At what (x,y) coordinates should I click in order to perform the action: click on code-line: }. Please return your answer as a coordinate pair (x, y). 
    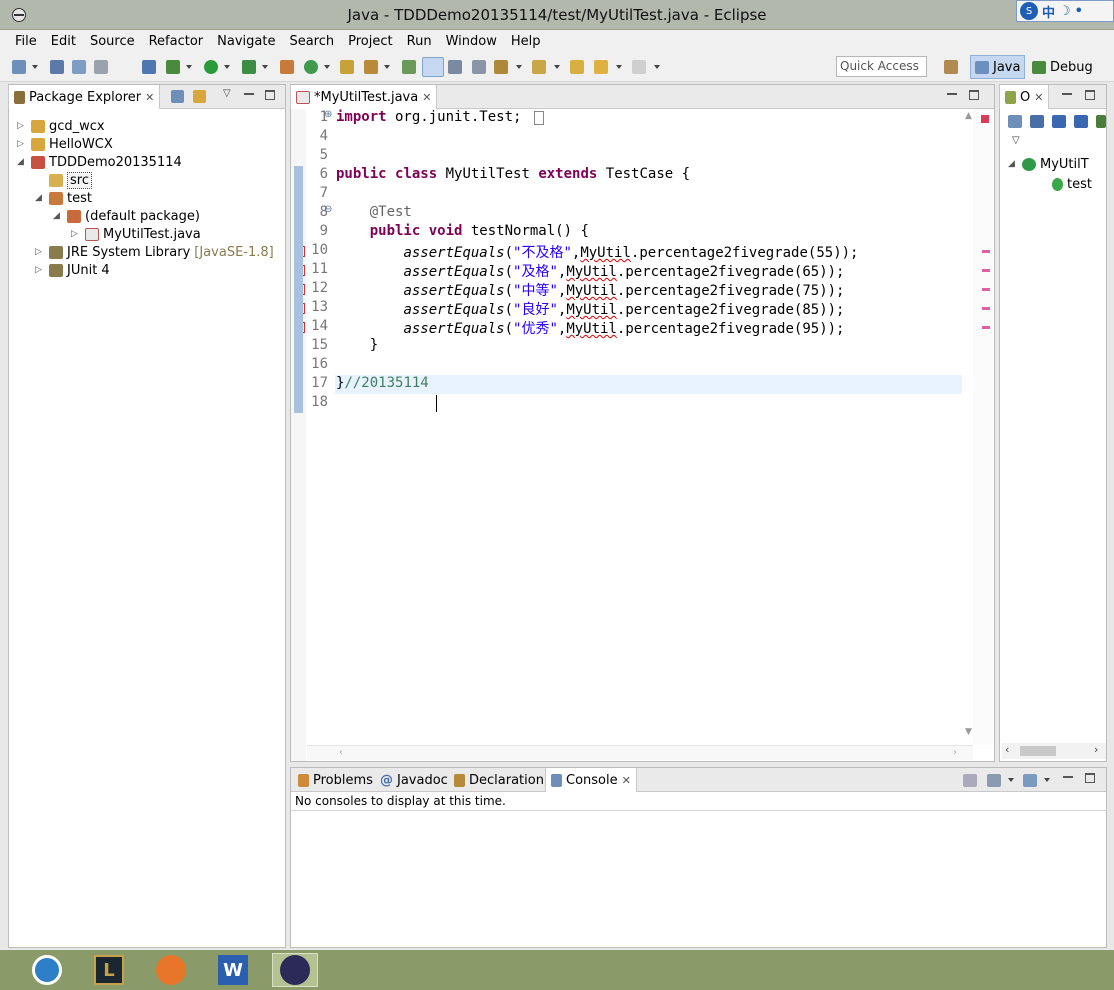
    Looking at the image, I should click on (357, 345).